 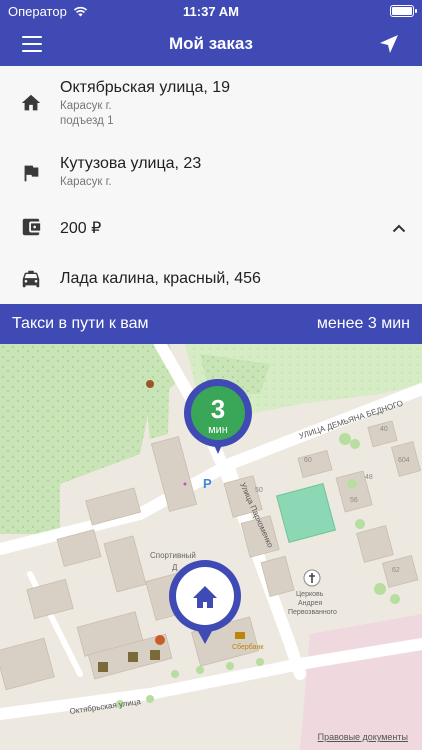 I want to click on battery-icon, so click(x=403, y=11).